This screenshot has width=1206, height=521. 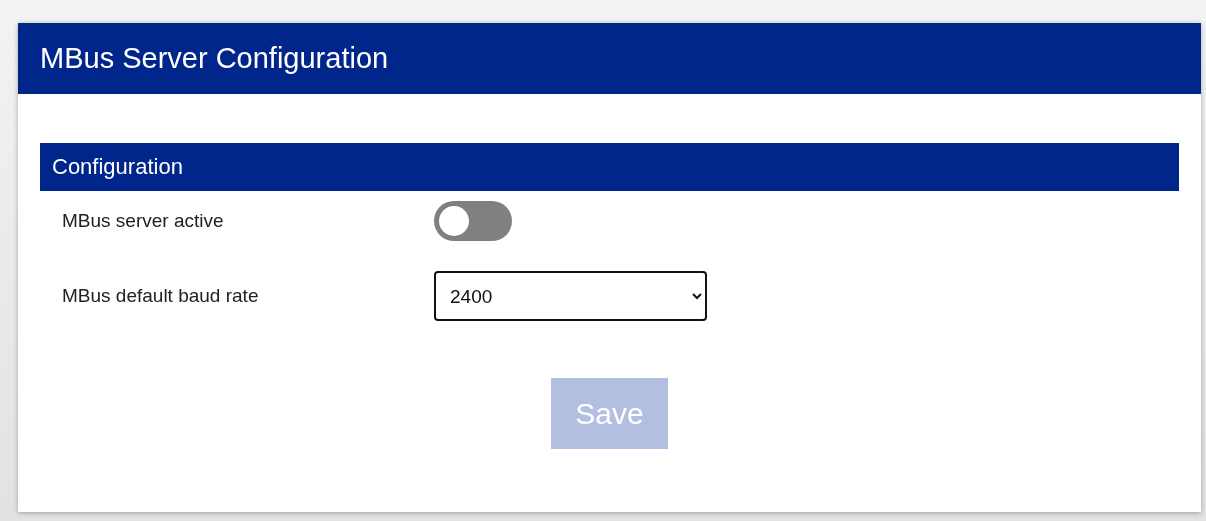 I want to click on field-label: MBus server active, so click(x=143, y=221).